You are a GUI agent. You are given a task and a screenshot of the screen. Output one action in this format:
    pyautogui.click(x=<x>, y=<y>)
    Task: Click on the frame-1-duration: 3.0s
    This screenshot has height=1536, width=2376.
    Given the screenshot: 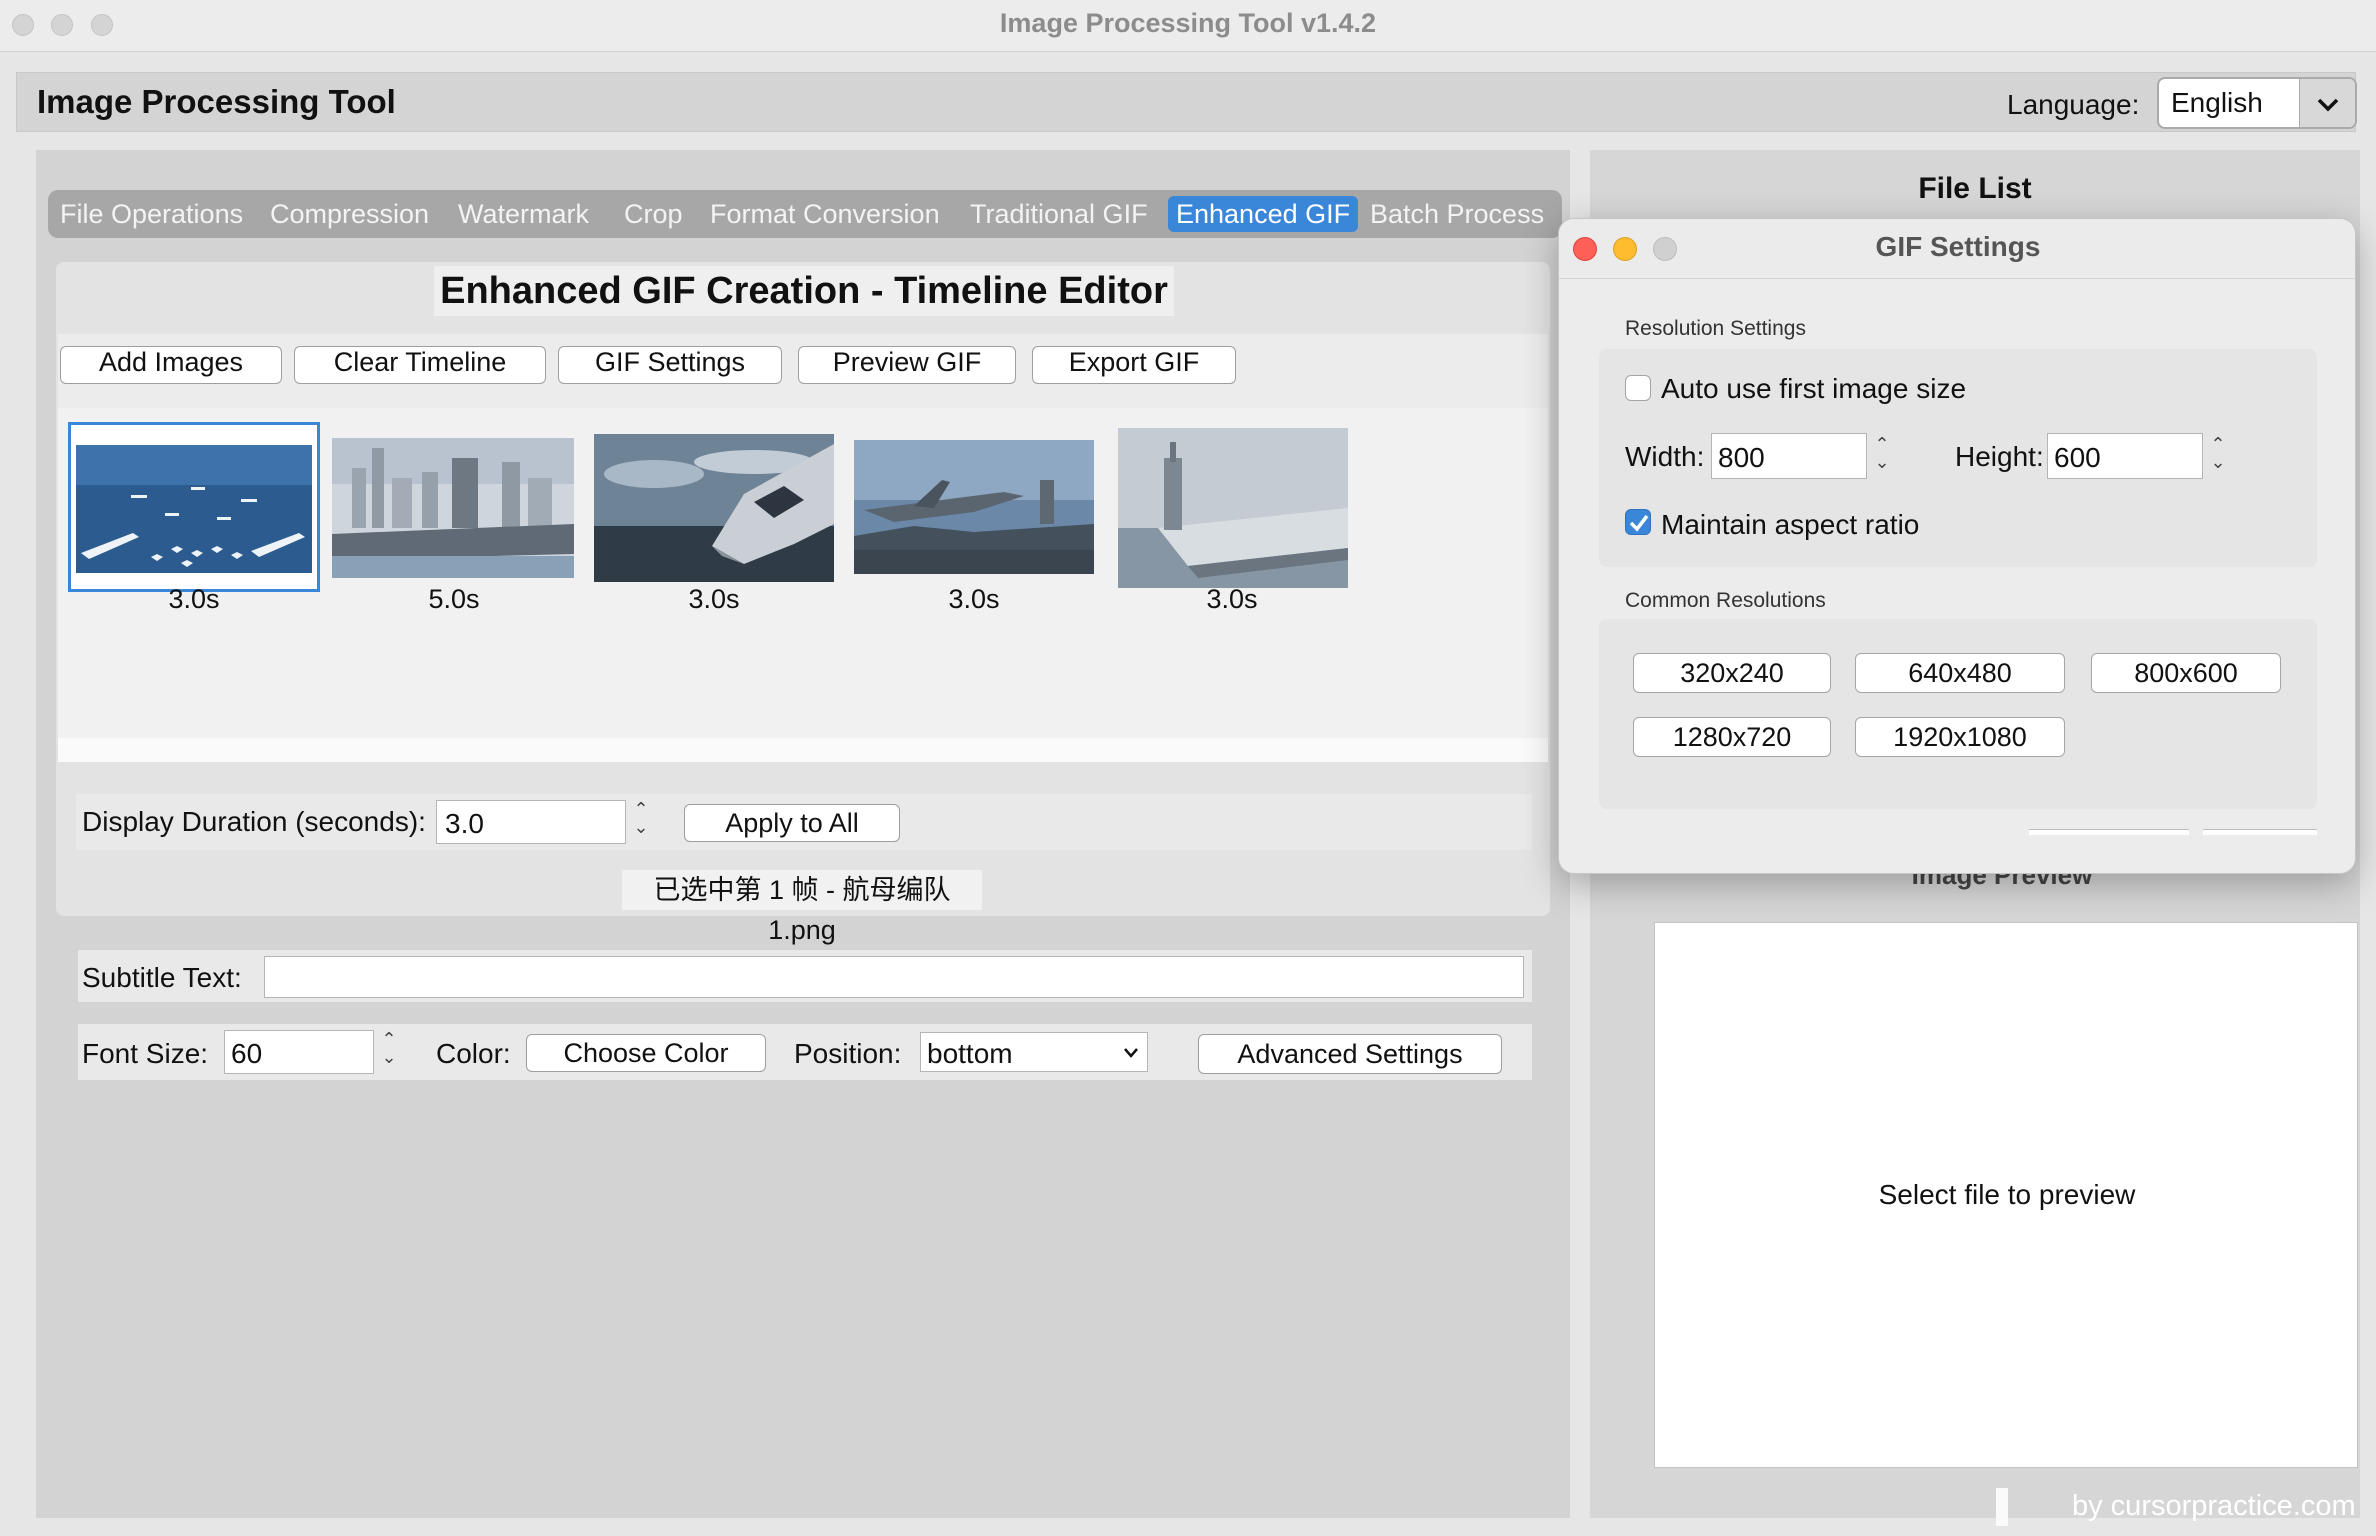 What is the action you would take?
    pyautogui.click(x=194, y=599)
    